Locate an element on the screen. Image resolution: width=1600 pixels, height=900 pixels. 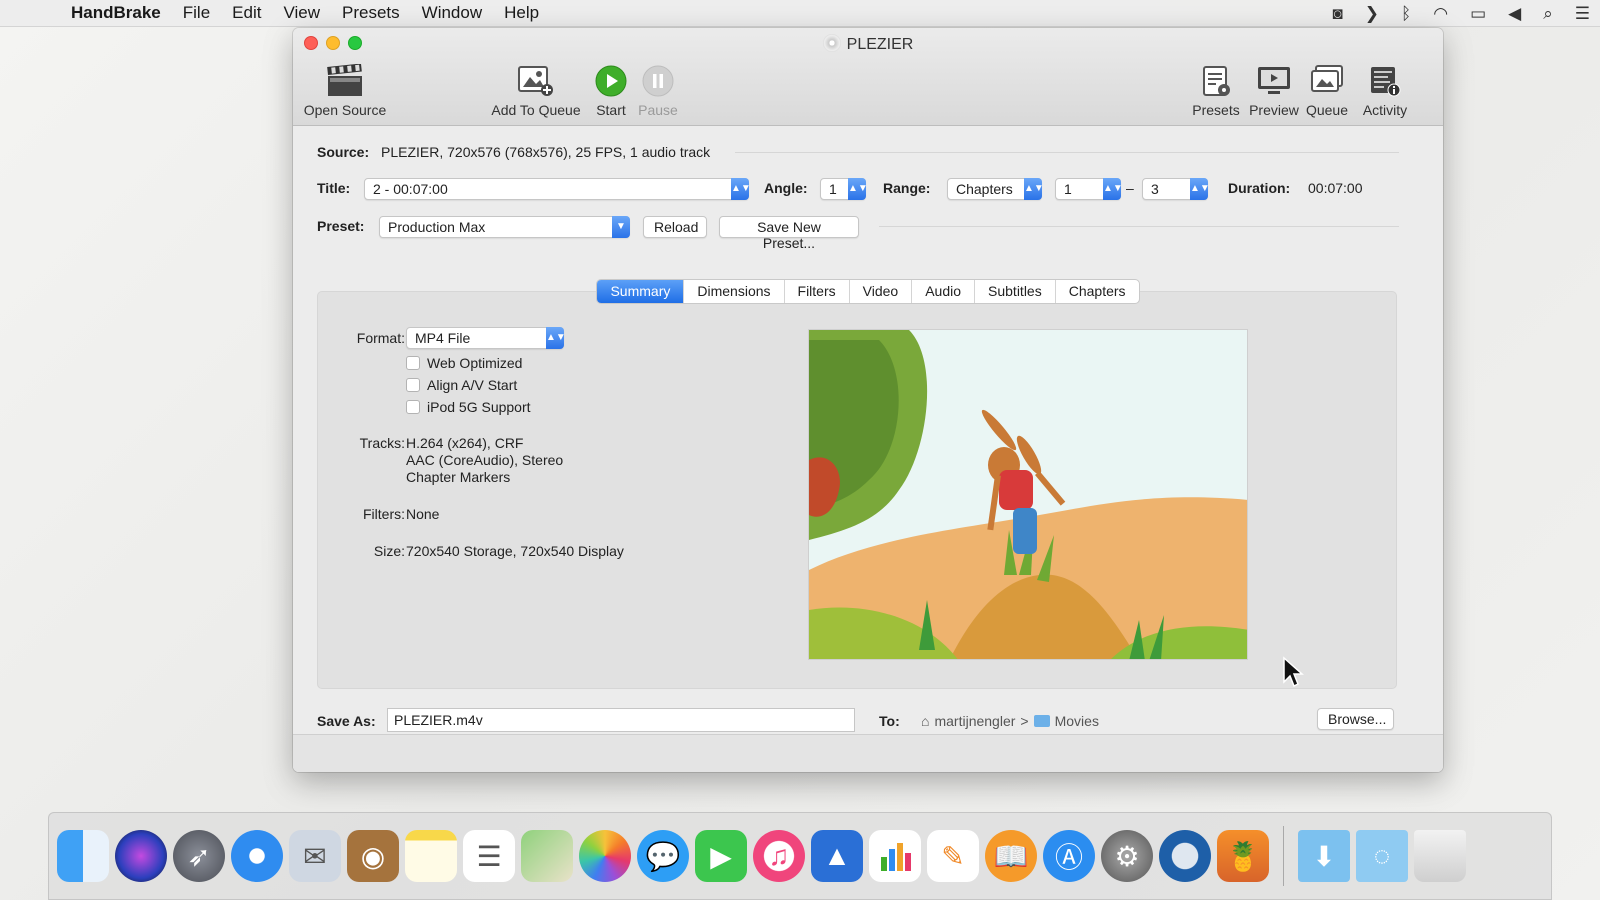
bluetooth-icon: ᛒ is located at coordinates (1406, 14).